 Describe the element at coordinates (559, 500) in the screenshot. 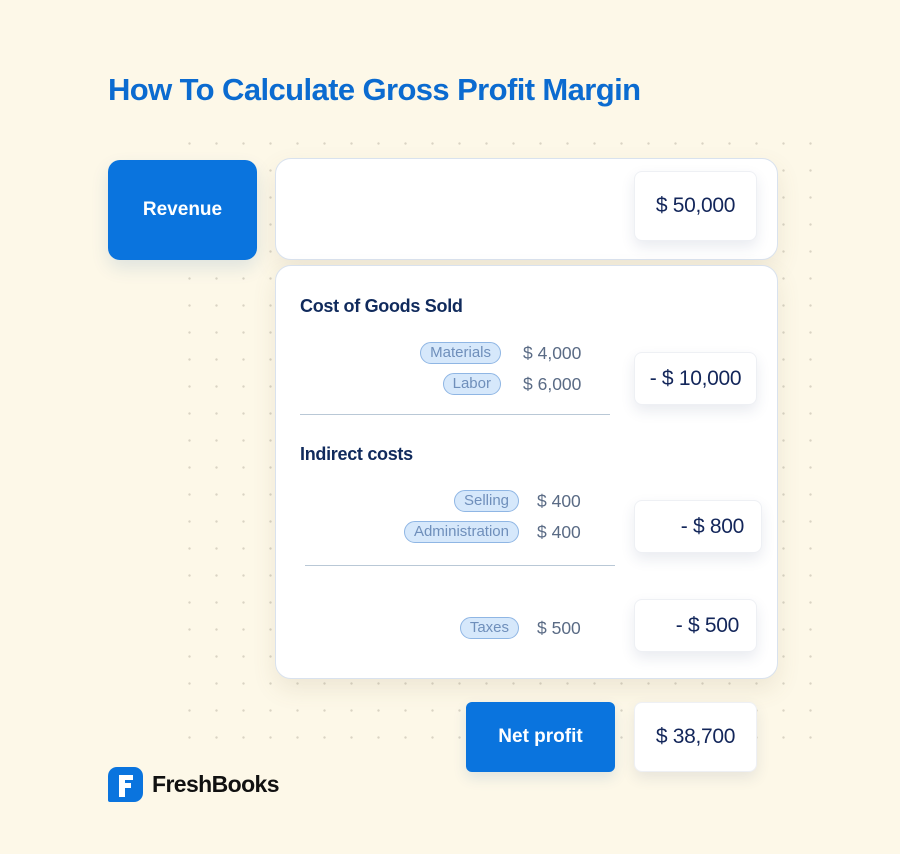

I see `selling-amount: $ 400` at that location.